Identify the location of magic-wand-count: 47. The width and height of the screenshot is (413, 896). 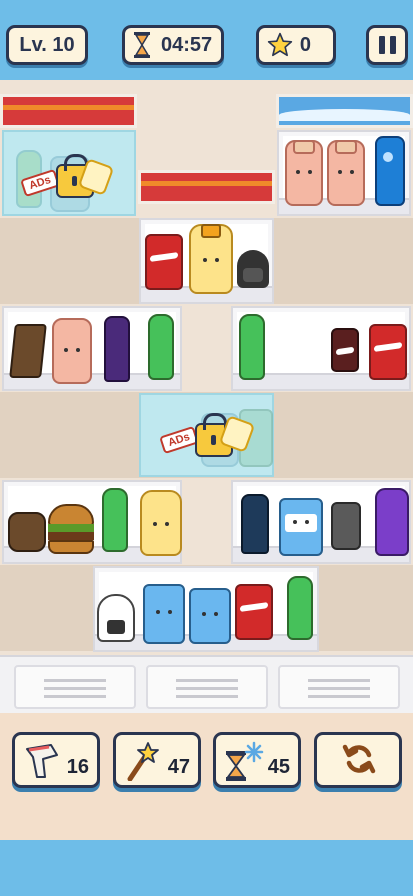
(178, 767).